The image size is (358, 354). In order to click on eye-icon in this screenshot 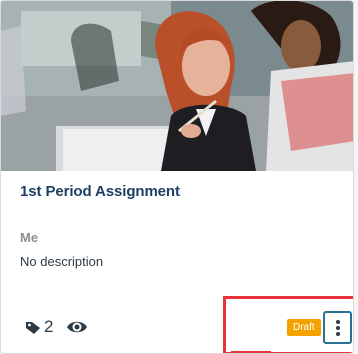, I will do `click(77, 327)`.